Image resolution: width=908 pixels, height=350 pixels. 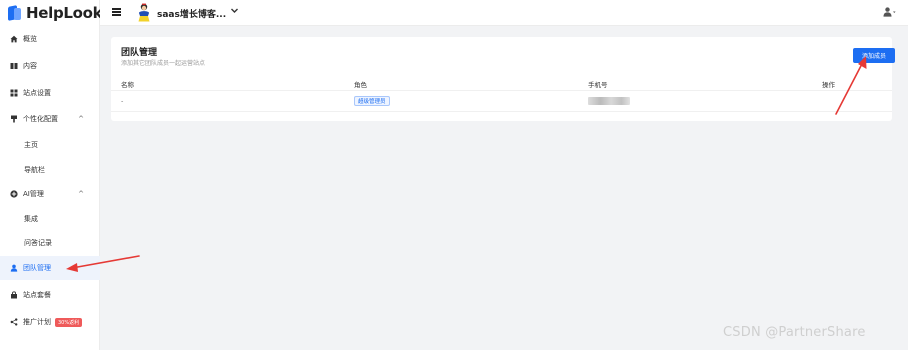 I want to click on sidebar-item-ai-management: AI管理 ^, so click(x=50, y=194).